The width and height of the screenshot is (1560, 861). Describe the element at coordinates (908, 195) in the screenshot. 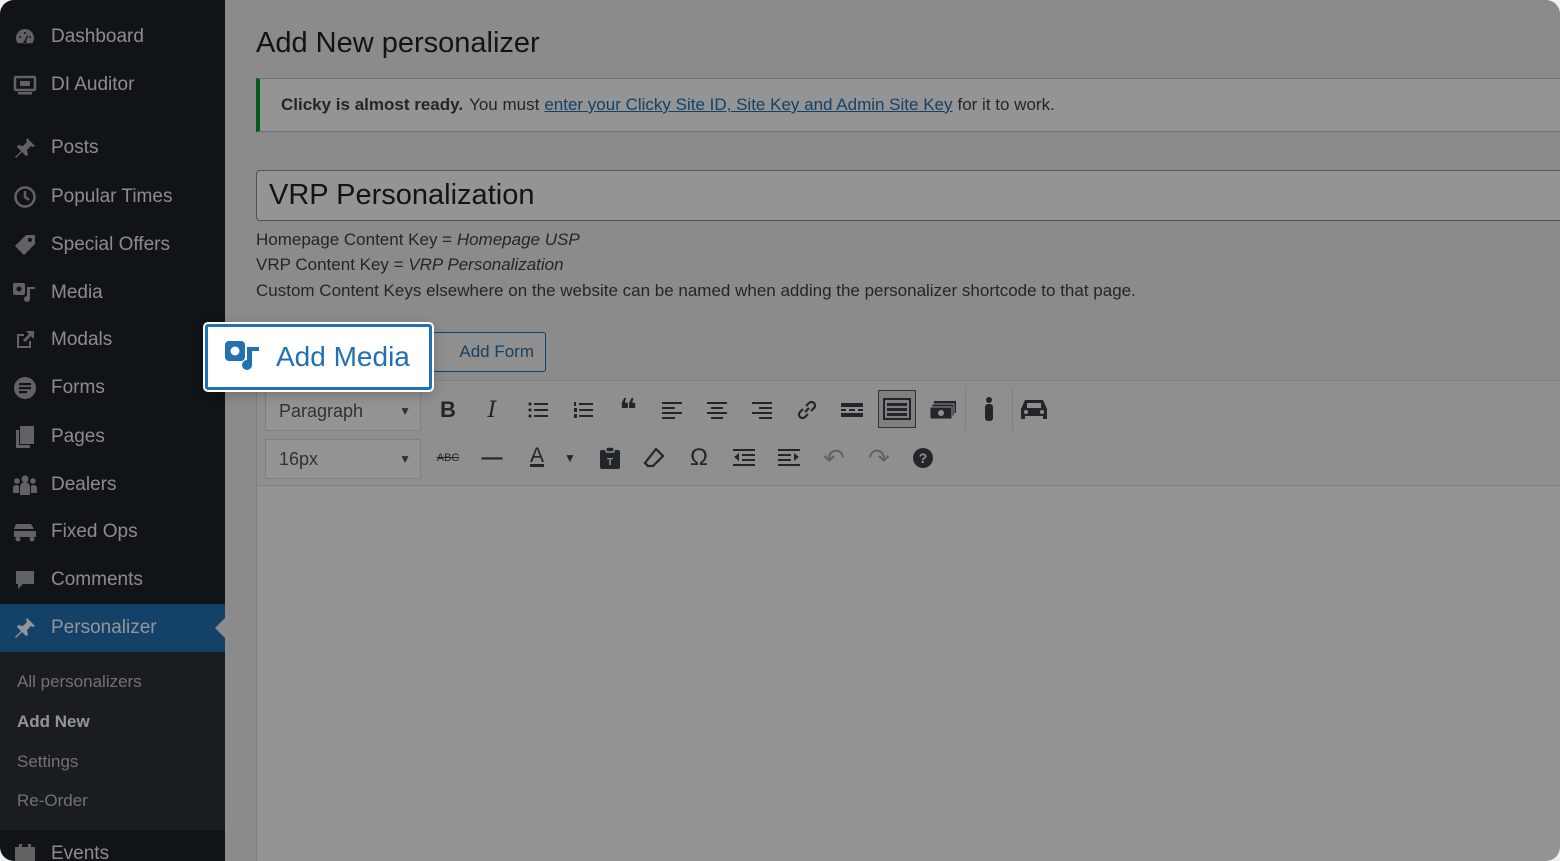

I see `post-title-input: VRP Personalization` at that location.